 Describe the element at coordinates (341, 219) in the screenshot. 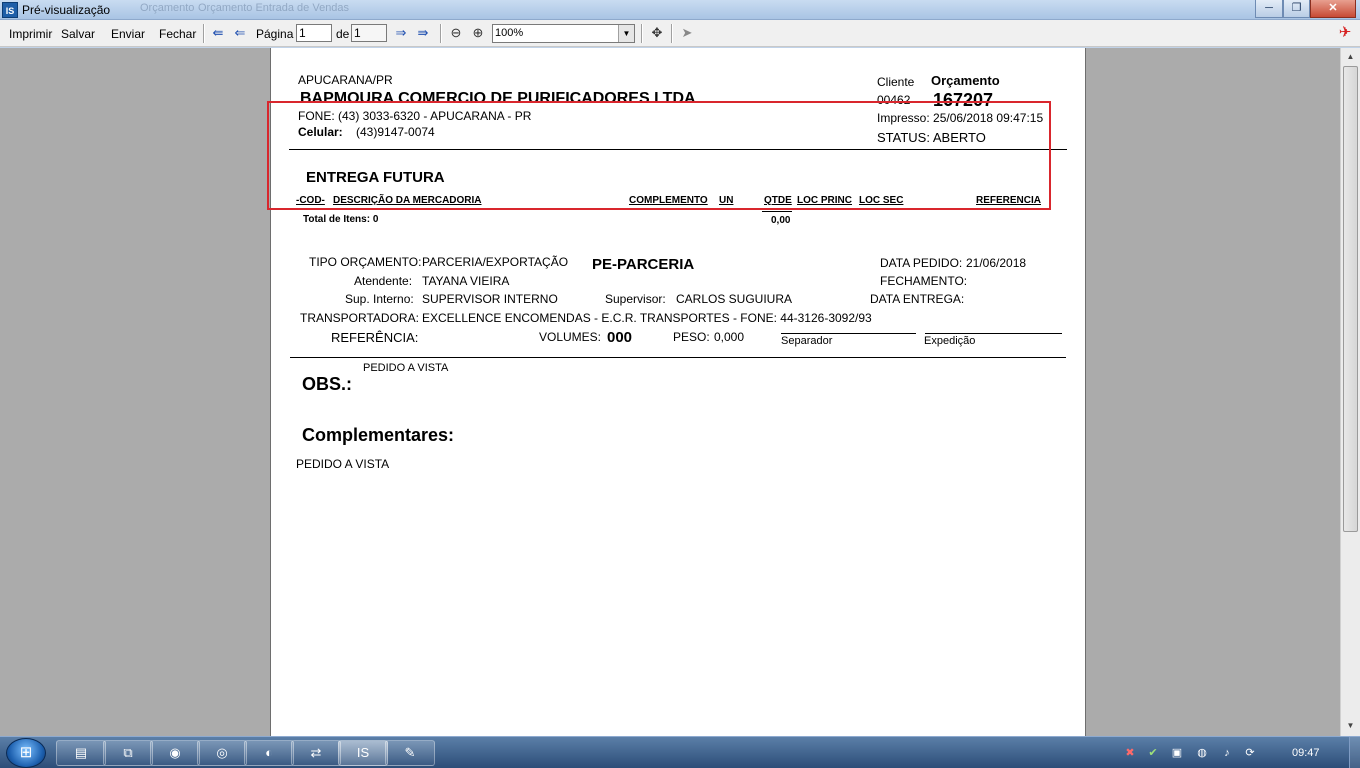

I see `total-items: Total de Itens: 0` at that location.